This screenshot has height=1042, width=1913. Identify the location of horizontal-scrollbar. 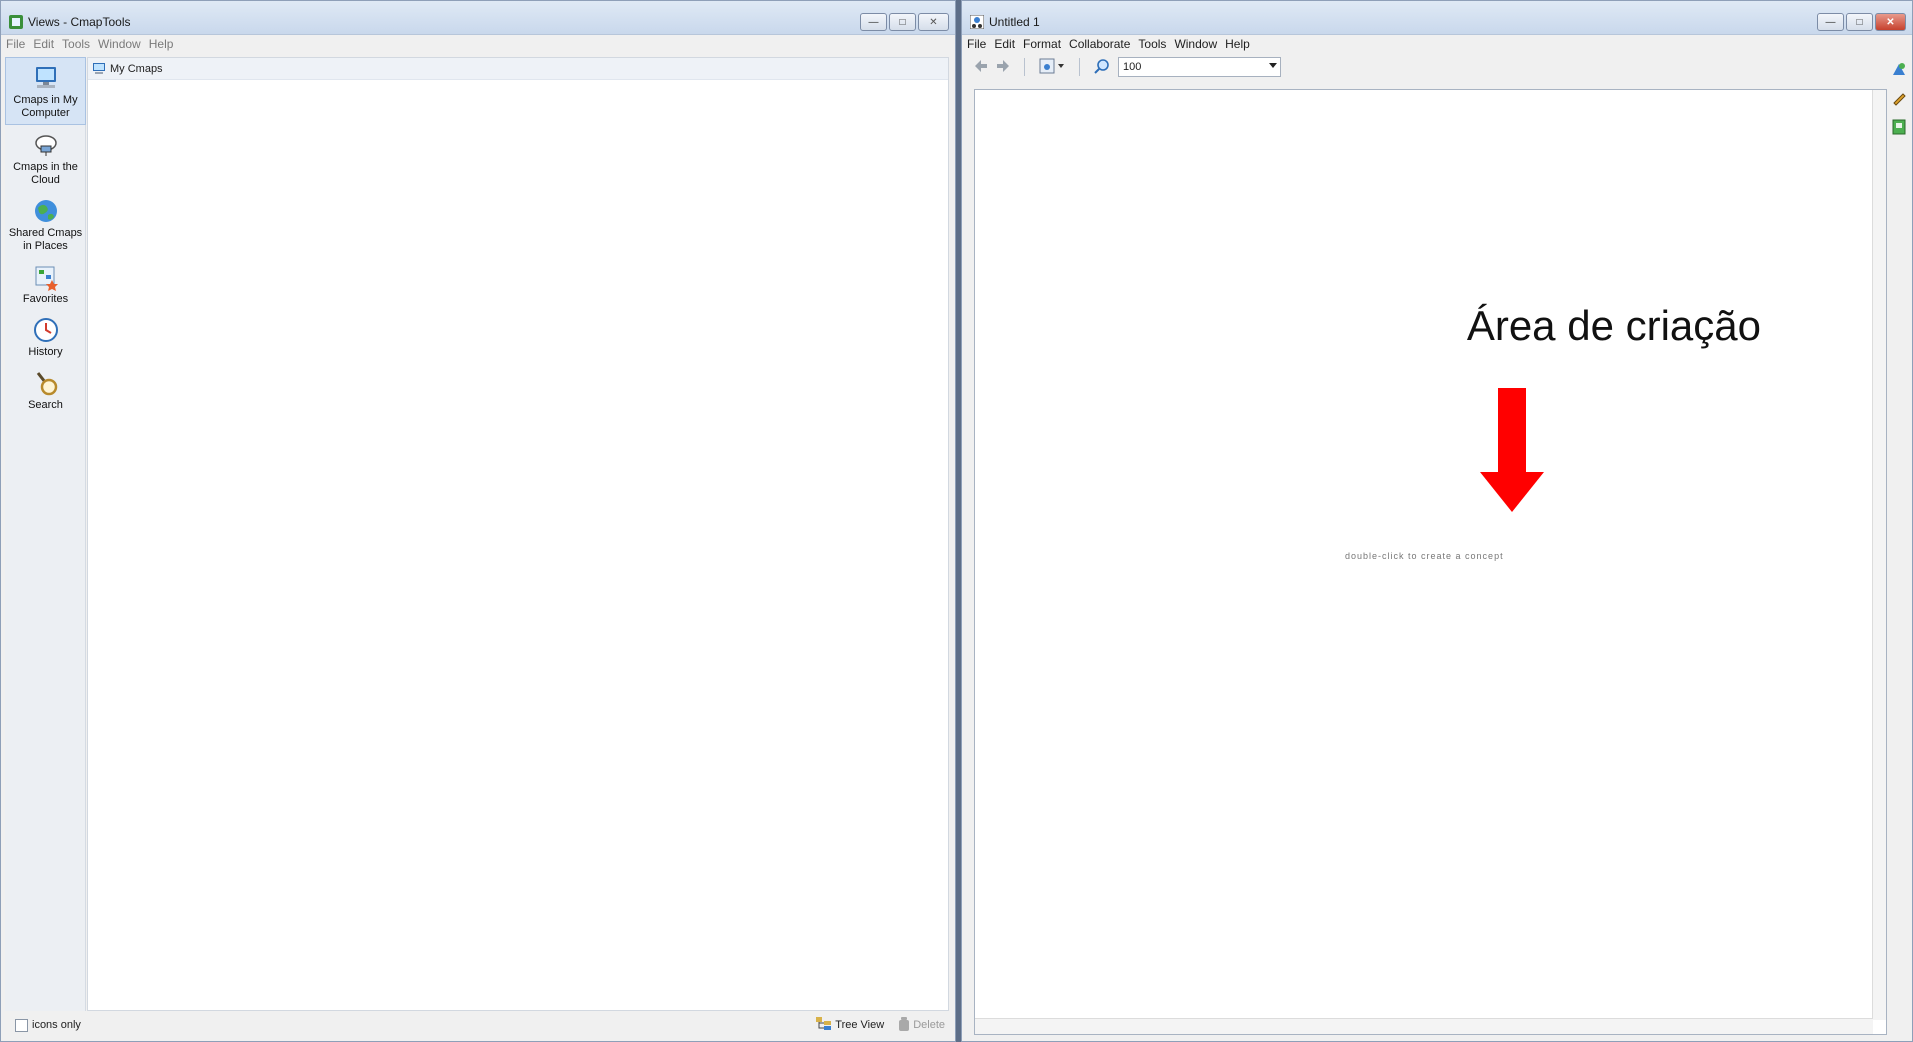
(1424, 1026).